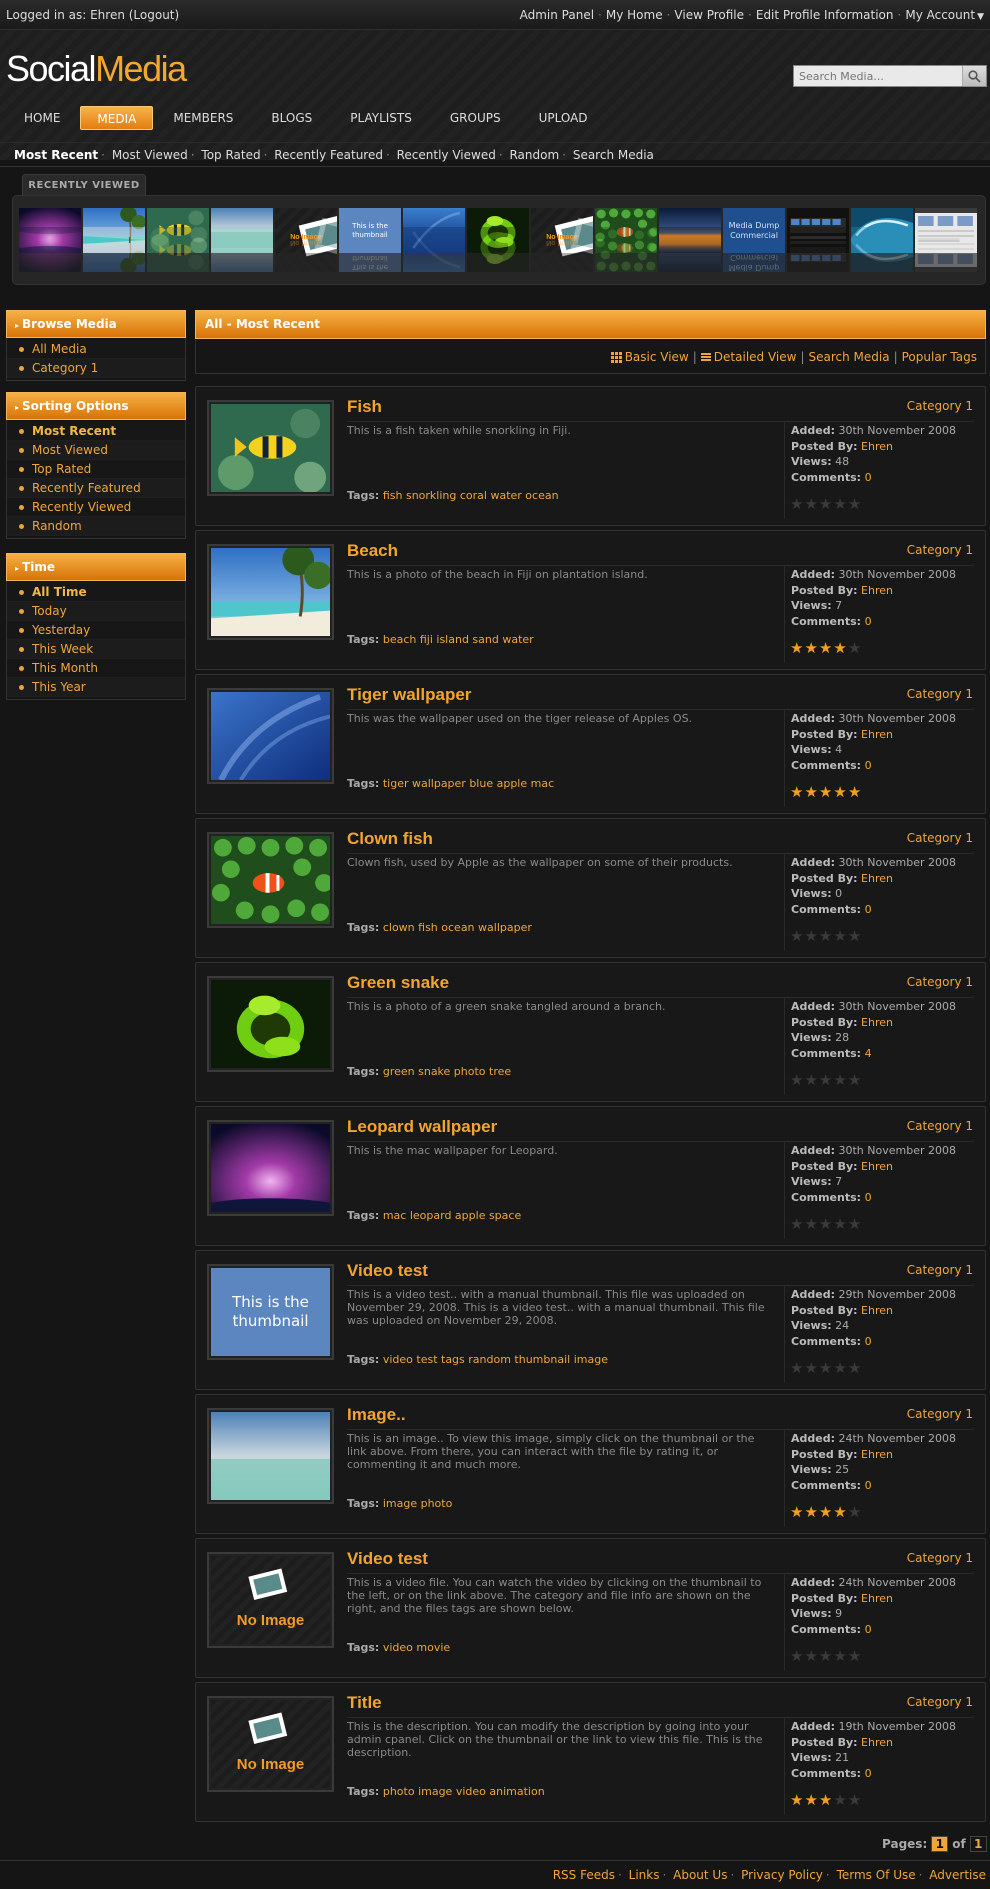 The width and height of the screenshot is (990, 1889). What do you see at coordinates (452, 1215) in the screenshot?
I see `media-tag-links: mac leopard apple space` at bounding box center [452, 1215].